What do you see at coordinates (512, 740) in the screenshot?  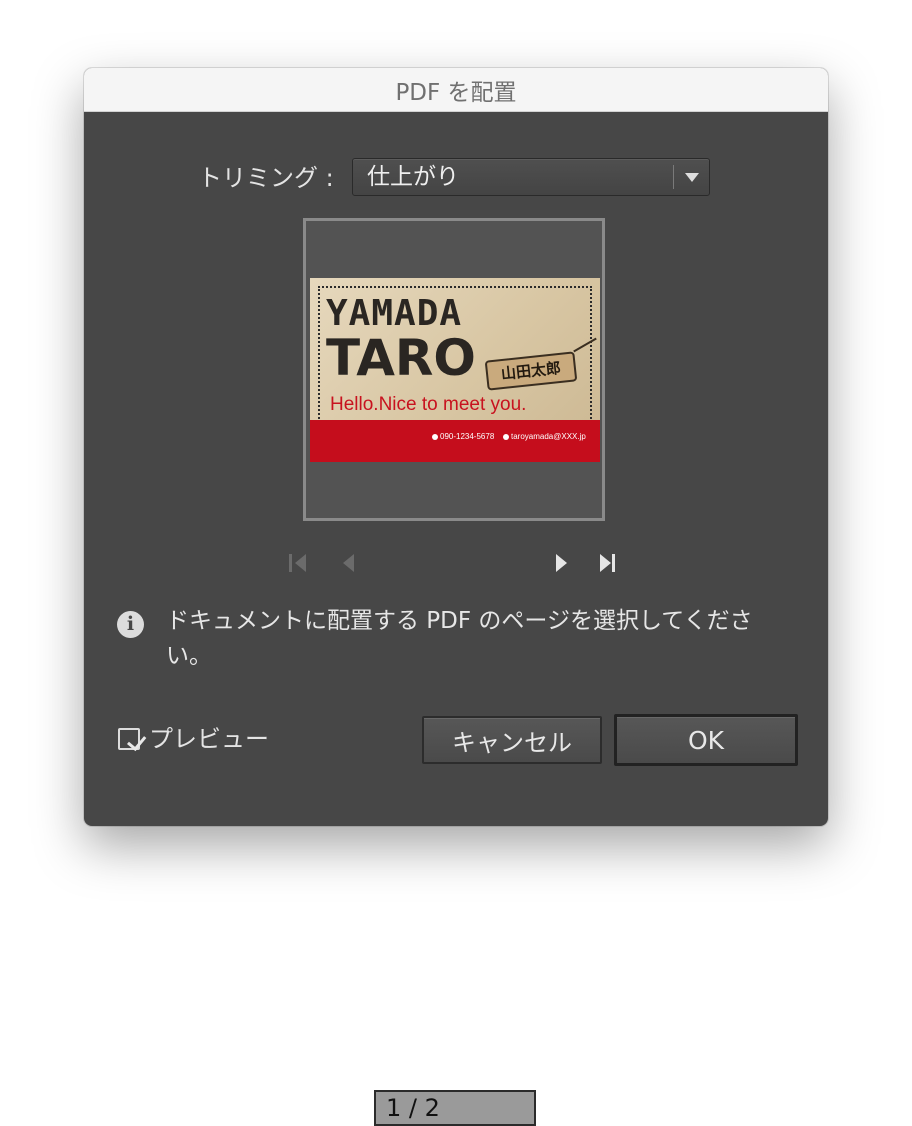 I see `cancel-button: キャンセル` at bounding box center [512, 740].